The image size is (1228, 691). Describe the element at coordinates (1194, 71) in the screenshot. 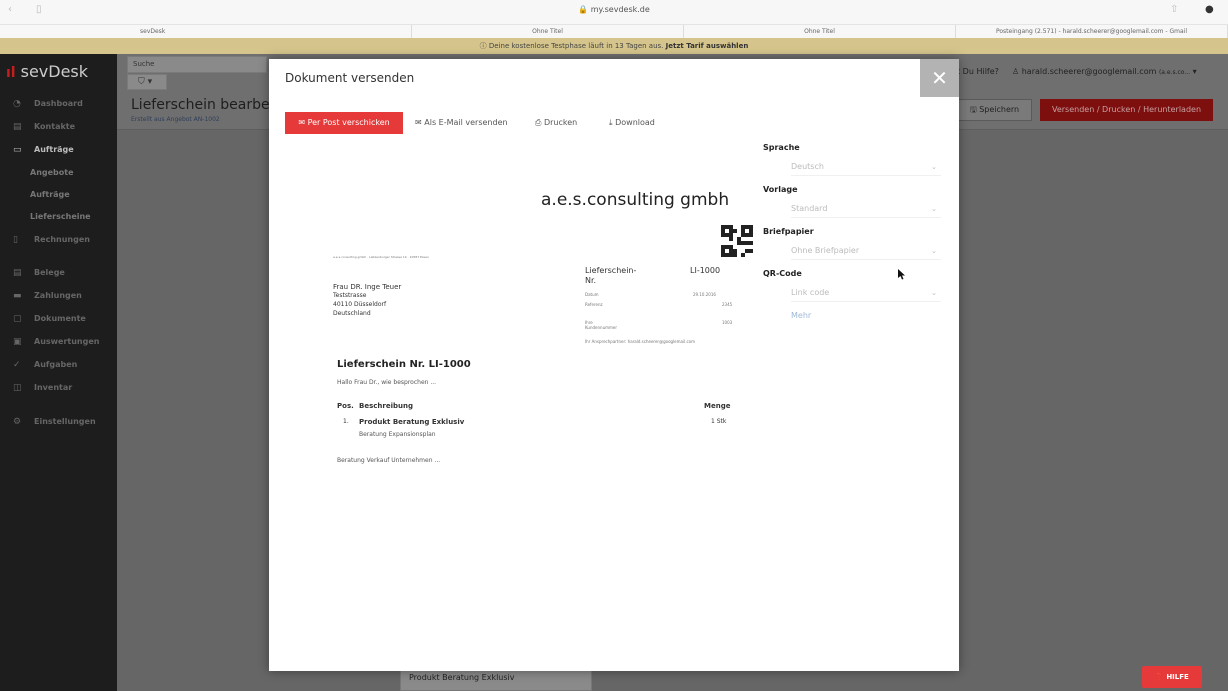

I see `chevron-down-icon: ▾` at that location.